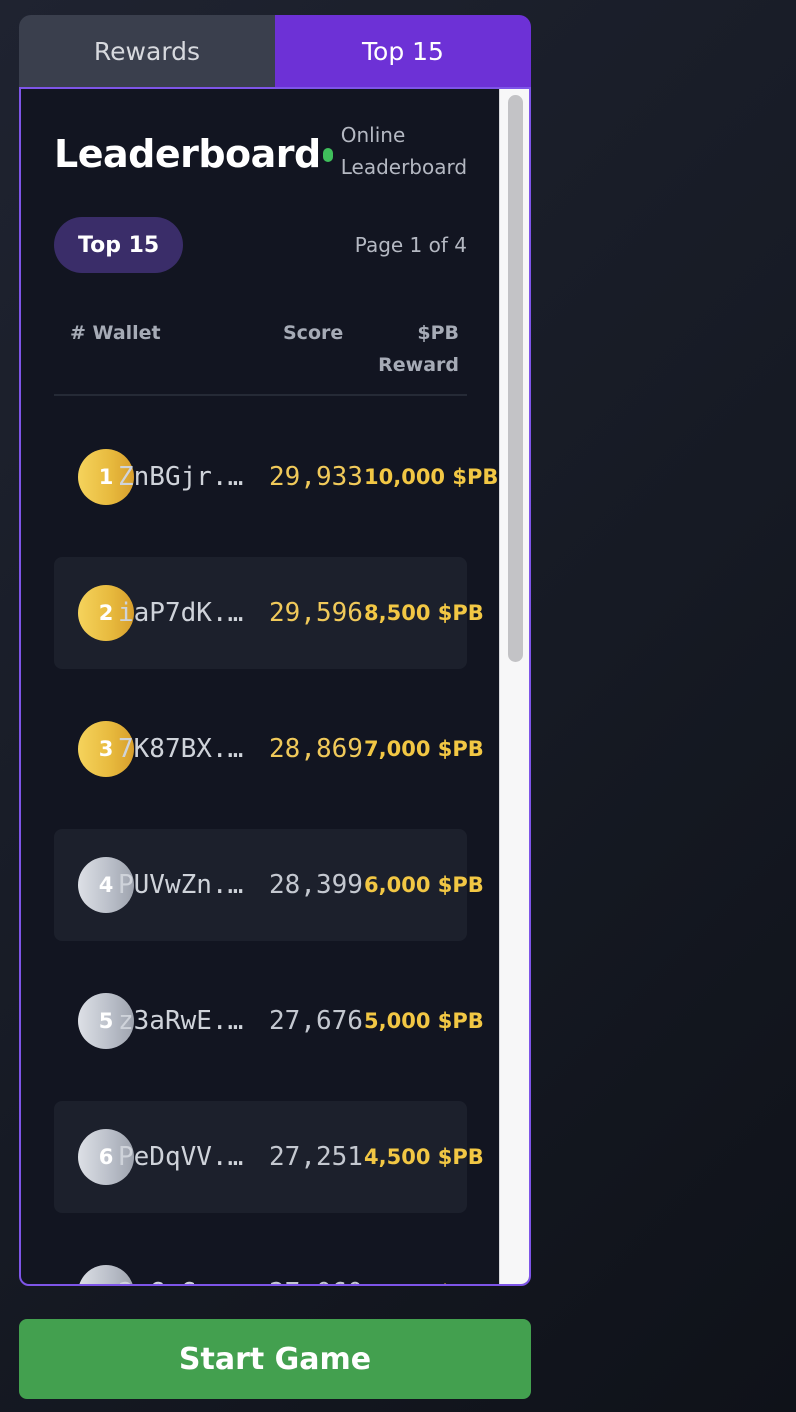  Describe the element at coordinates (424, 749) in the screenshot. I see `reward-value: 7,000 $PB` at that location.